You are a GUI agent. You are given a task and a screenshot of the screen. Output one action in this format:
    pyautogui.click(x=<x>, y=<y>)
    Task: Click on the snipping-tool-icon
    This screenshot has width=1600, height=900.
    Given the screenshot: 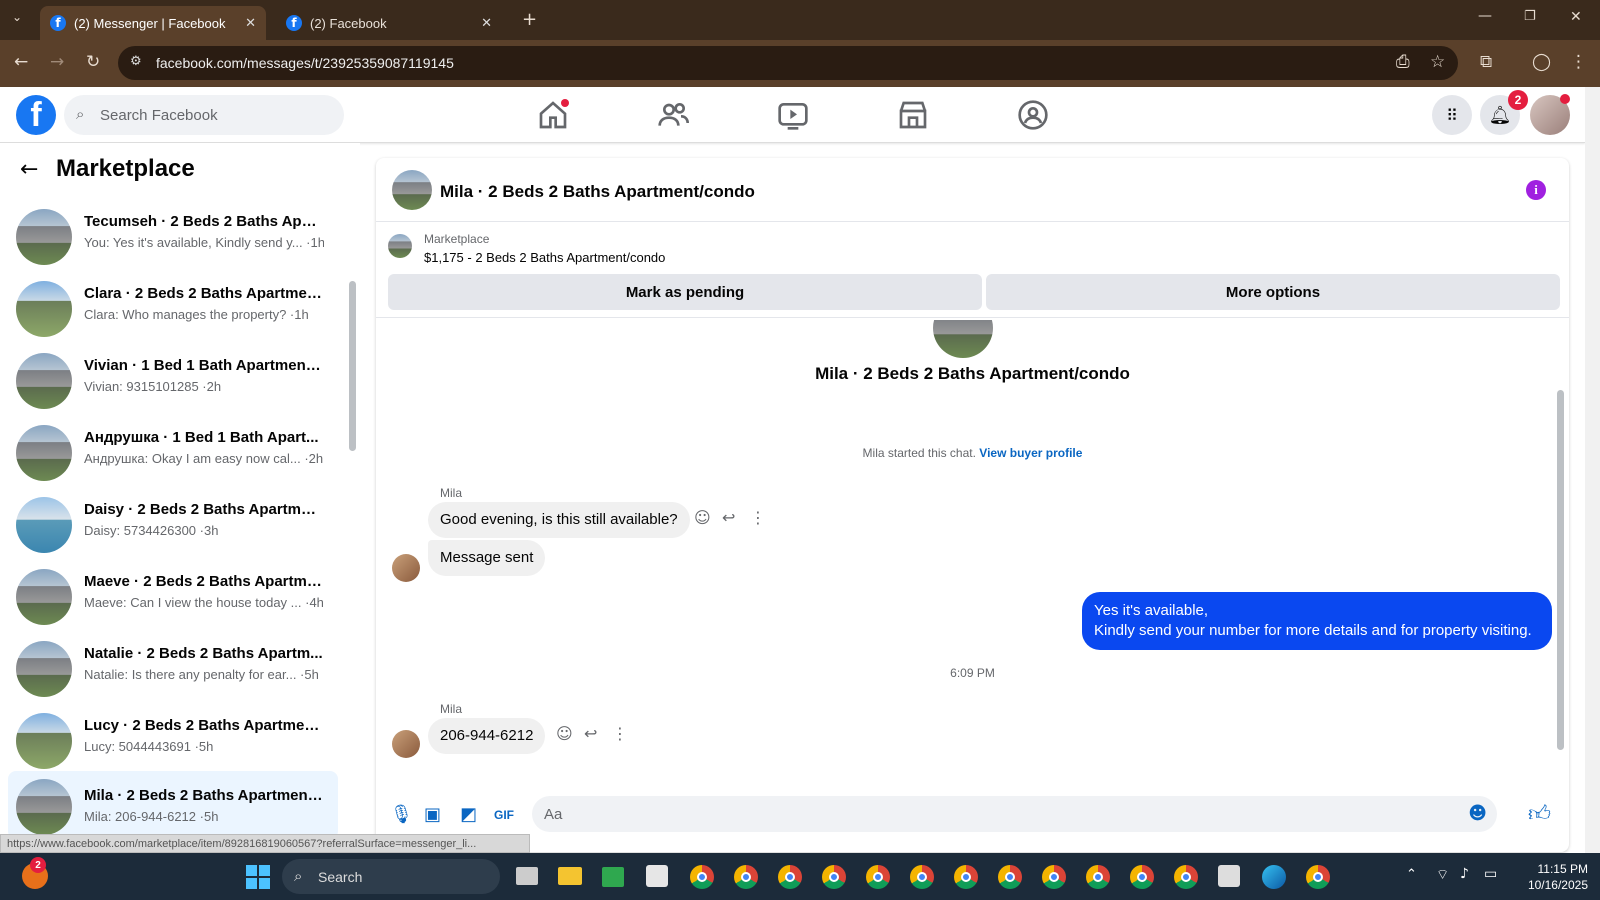 What is the action you would take?
    pyautogui.click(x=1229, y=876)
    